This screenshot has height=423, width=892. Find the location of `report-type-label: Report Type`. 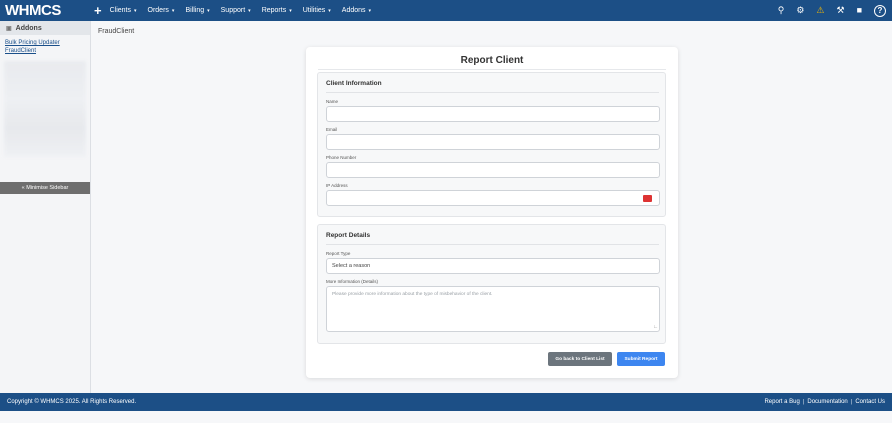

report-type-label: Report Type is located at coordinates (338, 253).